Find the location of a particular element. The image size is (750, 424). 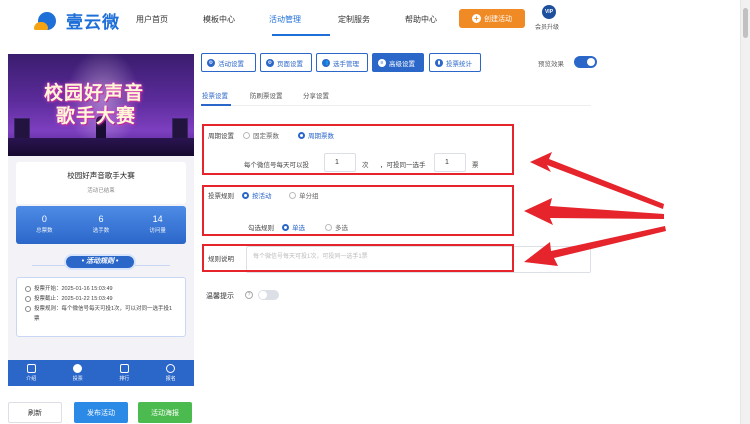

help-icon: ? is located at coordinates (249, 295).